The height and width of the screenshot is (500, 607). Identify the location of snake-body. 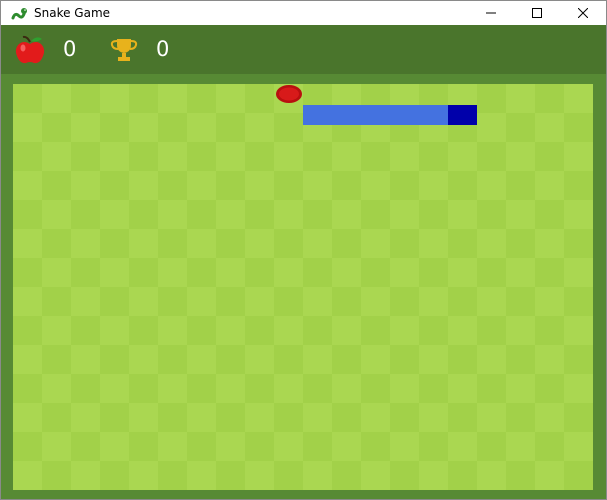
(375, 115).